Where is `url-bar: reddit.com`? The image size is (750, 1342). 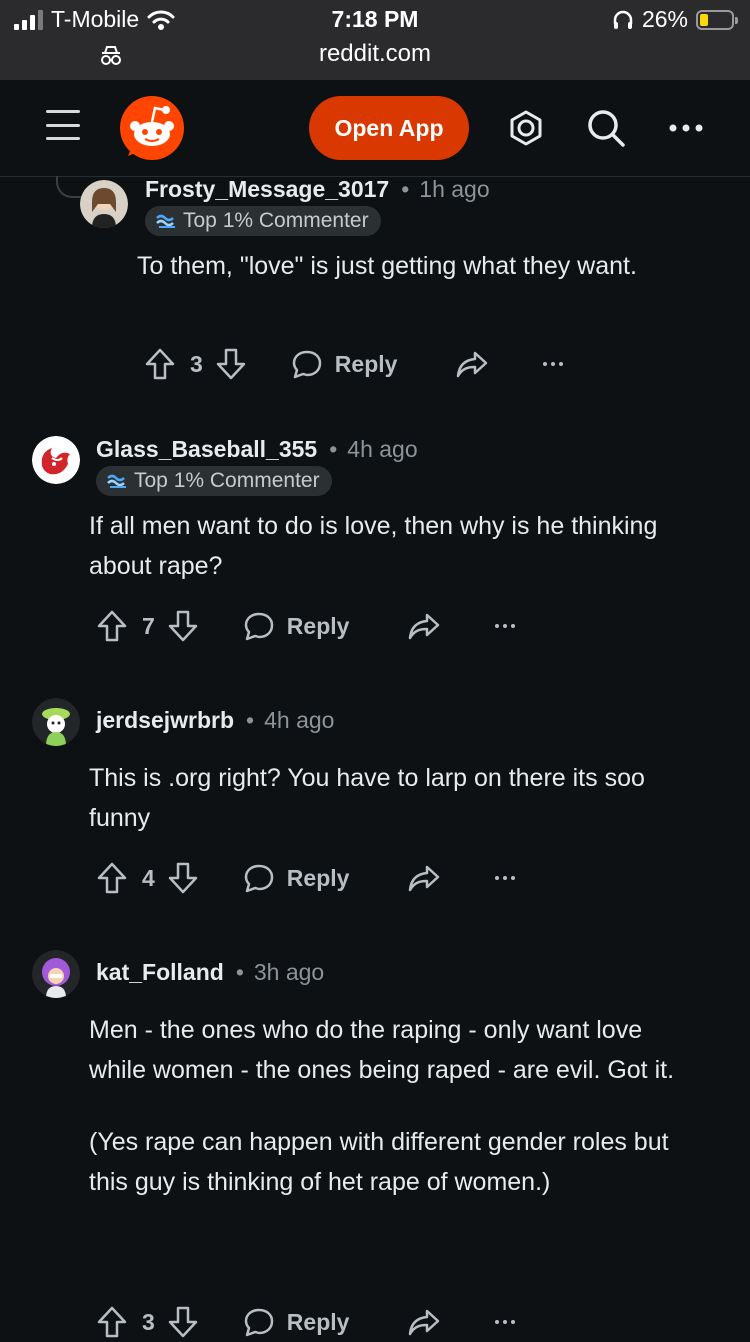 url-bar: reddit.com is located at coordinates (375, 54).